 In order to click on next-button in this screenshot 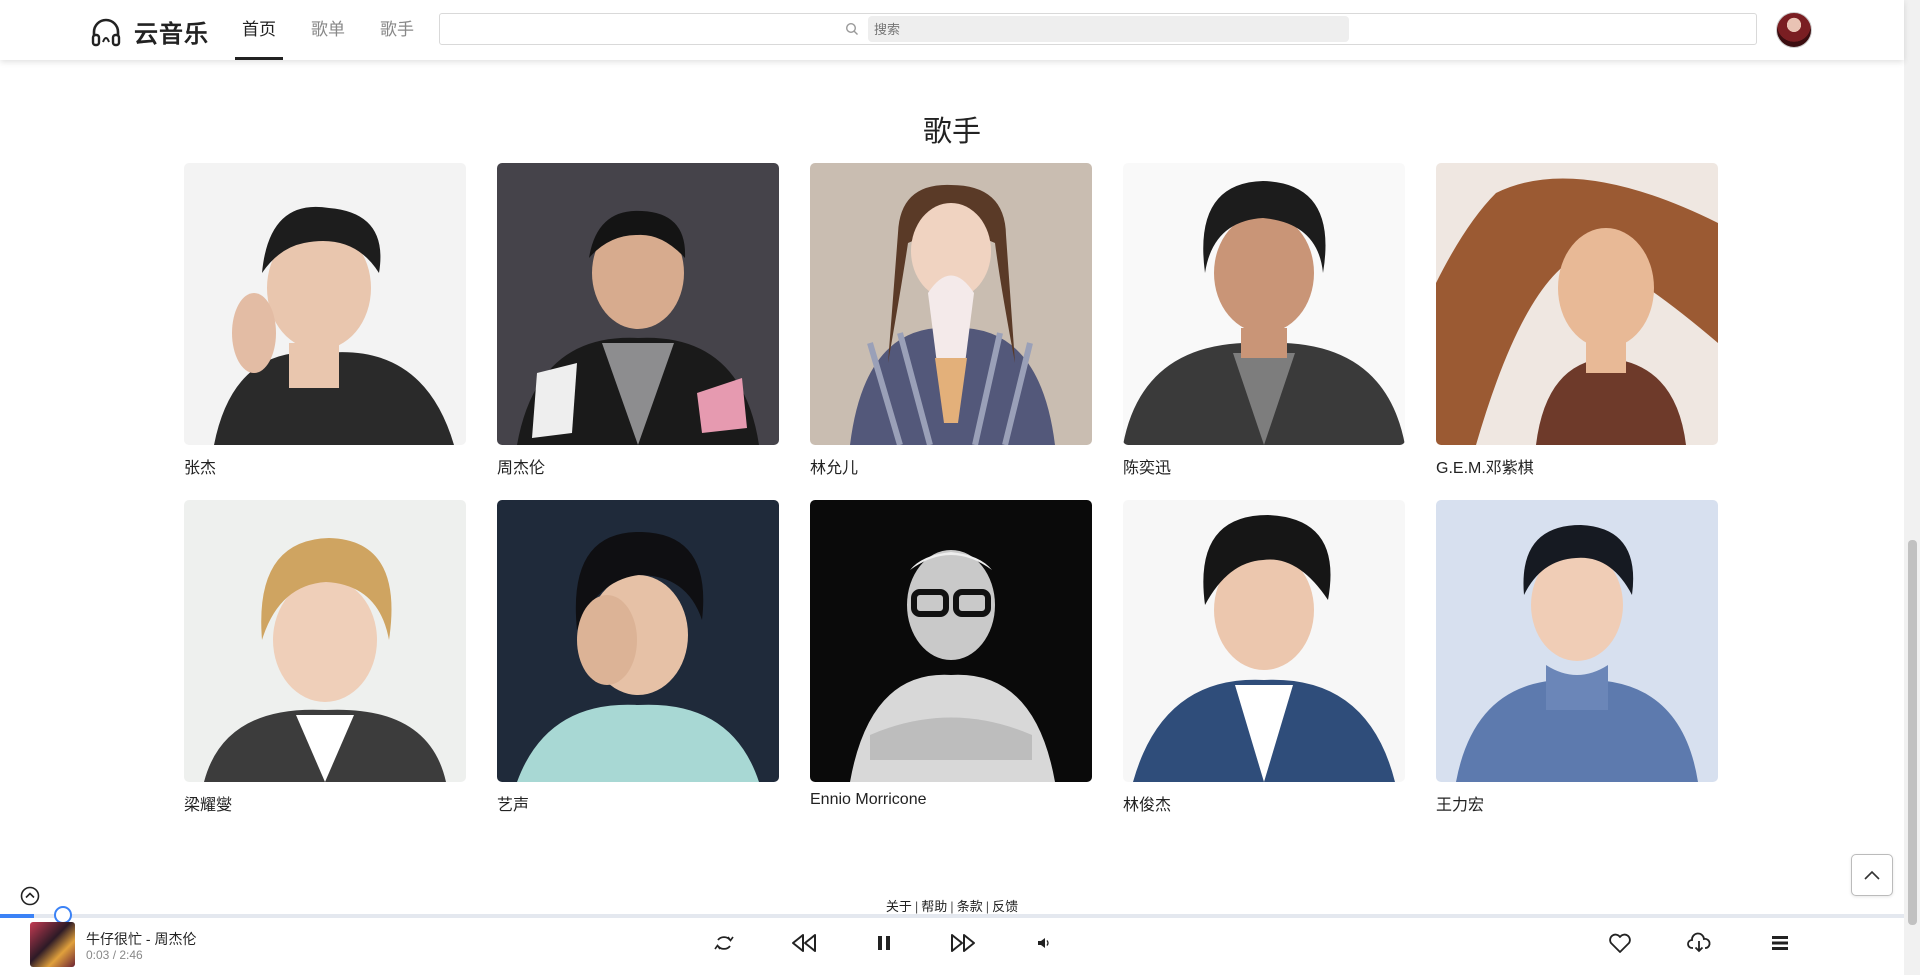, I will do `click(963, 943)`.